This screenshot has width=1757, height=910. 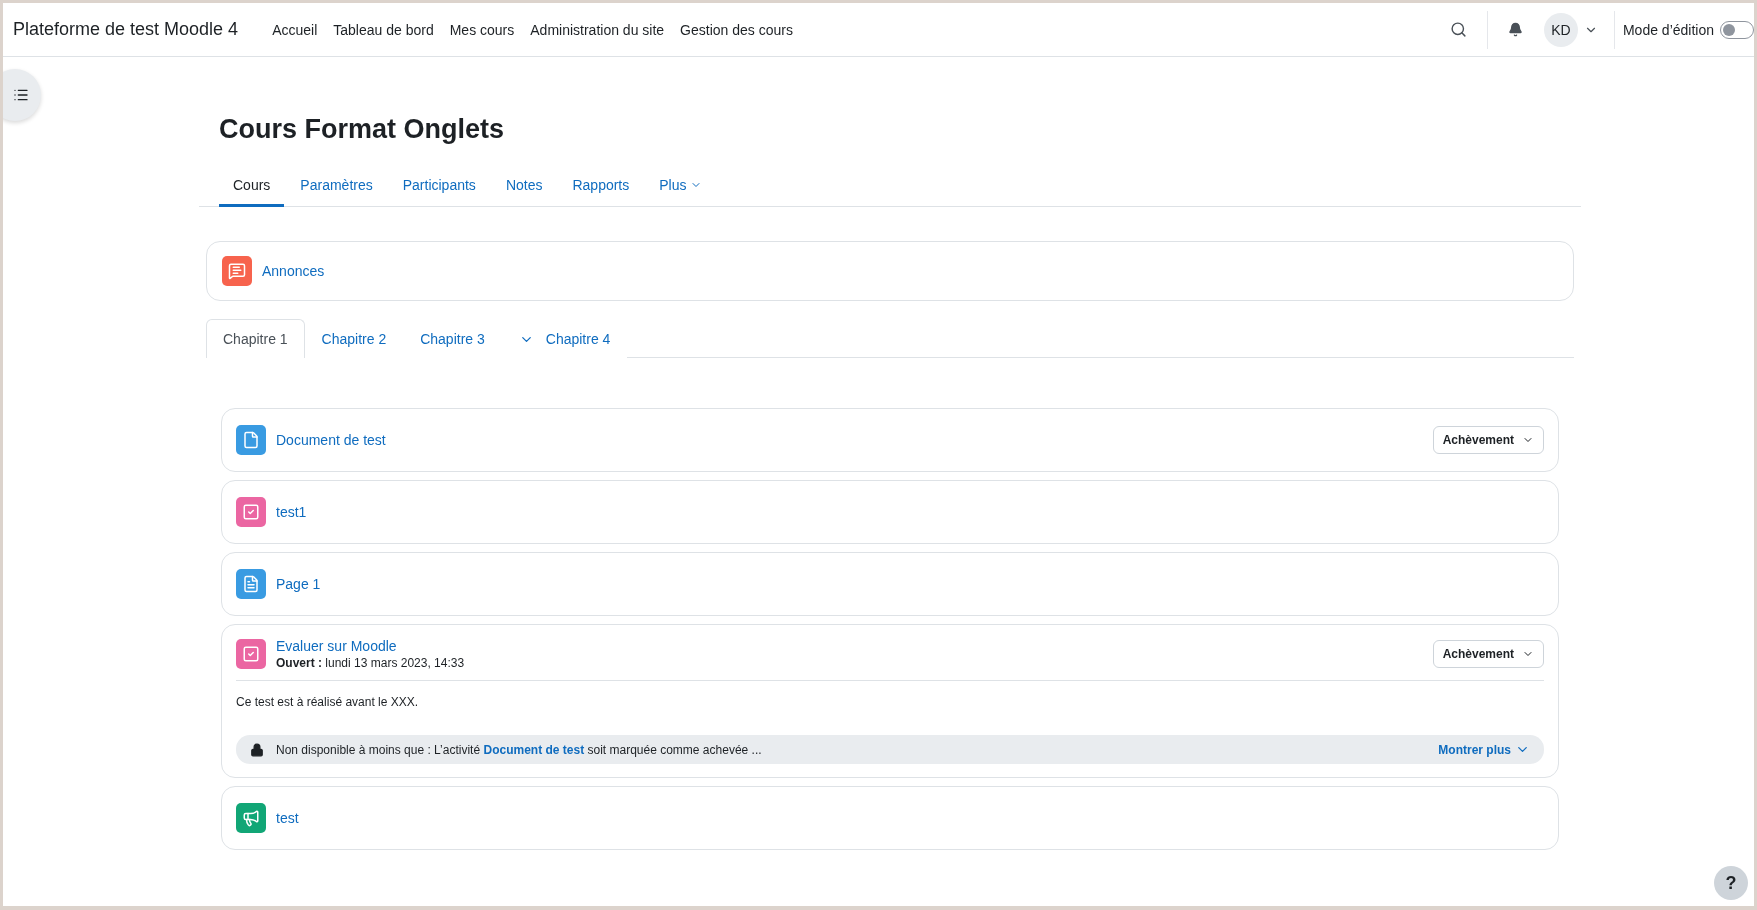 I want to click on course-tab: Notes, so click(x=524, y=186).